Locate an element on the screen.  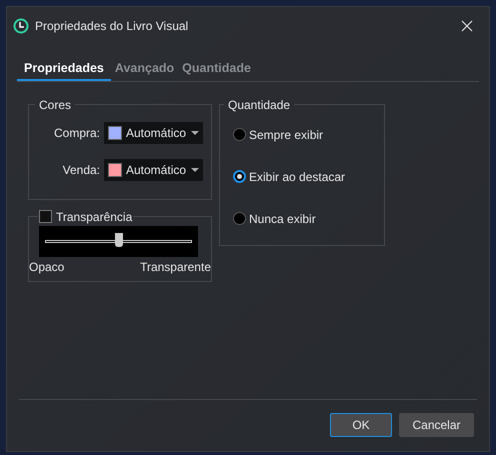
radio-option: Nunca exibir is located at coordinates (302, 219).